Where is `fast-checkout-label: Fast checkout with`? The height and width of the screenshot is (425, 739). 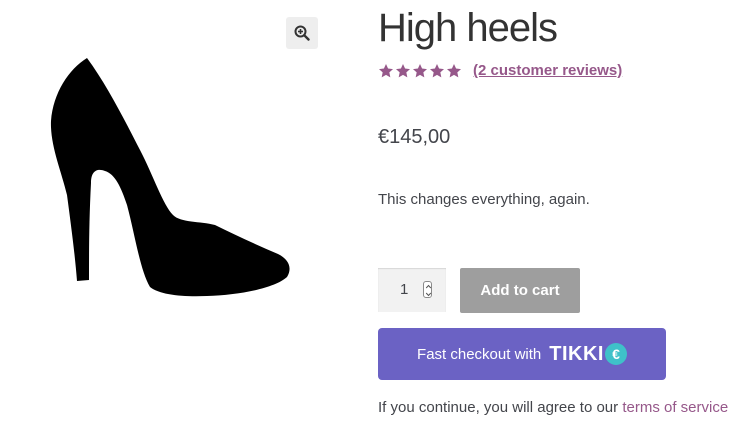 fast-checkout-label: Fast checkout with is located at coordinates (479, 354).